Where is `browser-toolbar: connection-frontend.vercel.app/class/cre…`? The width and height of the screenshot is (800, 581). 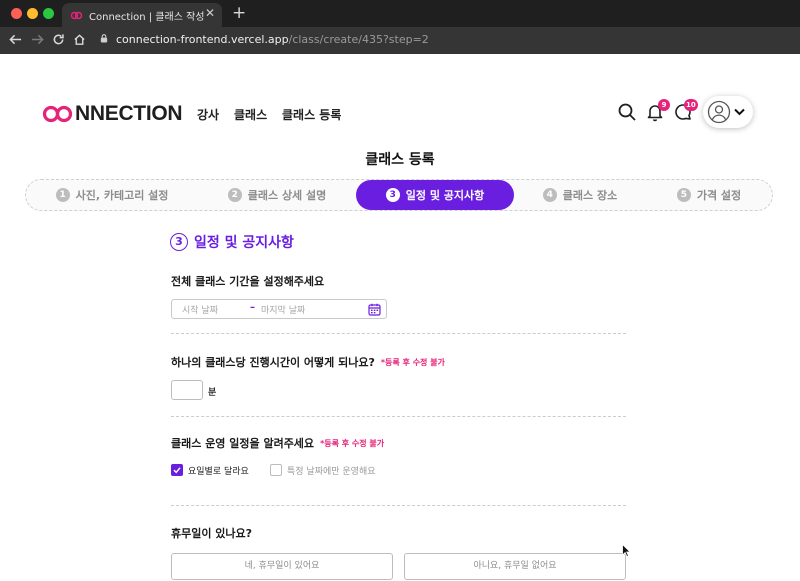 browser-toolbar: connection-frontend.vercel.app/class/cre… is located at coordinates (400, 40).